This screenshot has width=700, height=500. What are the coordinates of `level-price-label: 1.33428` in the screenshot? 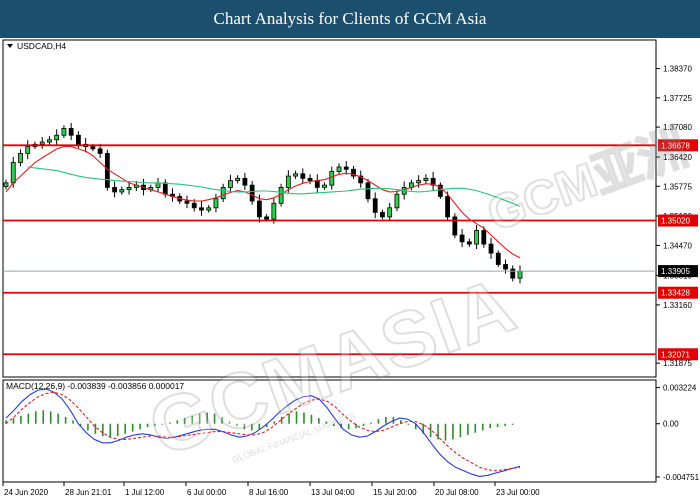 It's located at (675, 293).